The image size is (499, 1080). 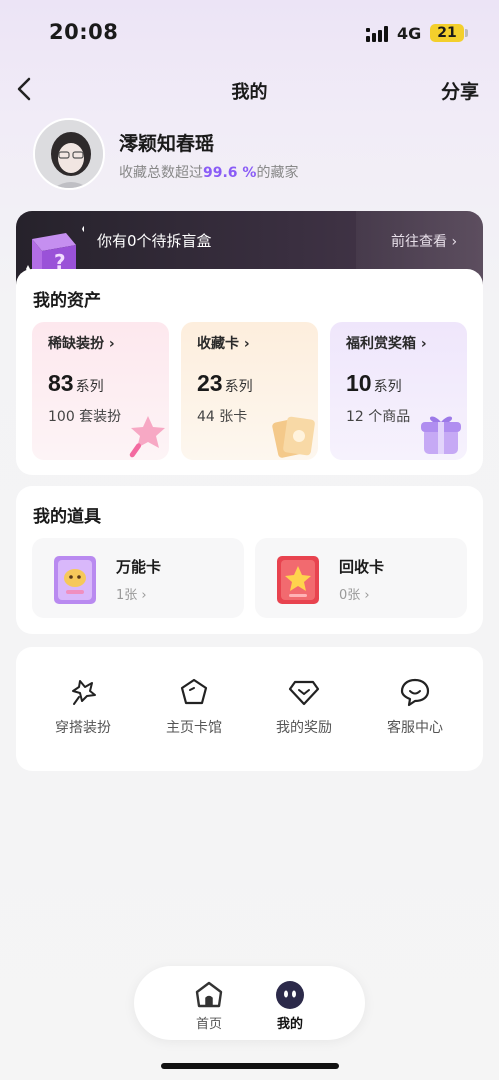 I want to click on prop-name: 万能卡, so click(x=139, y=567).